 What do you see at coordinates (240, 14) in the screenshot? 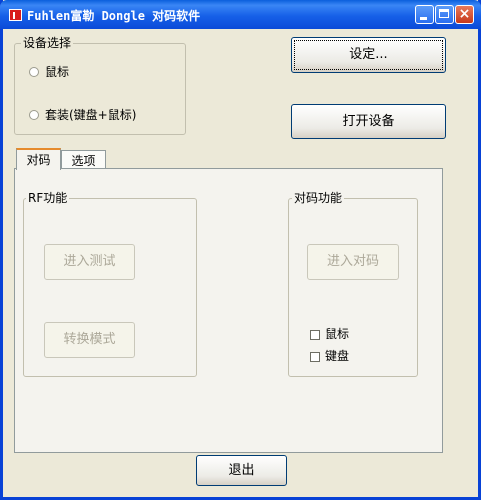
I see `title-bar: Fuhlen富勒 Dongle 对码软件 ×` at bounding box center [240, 14].